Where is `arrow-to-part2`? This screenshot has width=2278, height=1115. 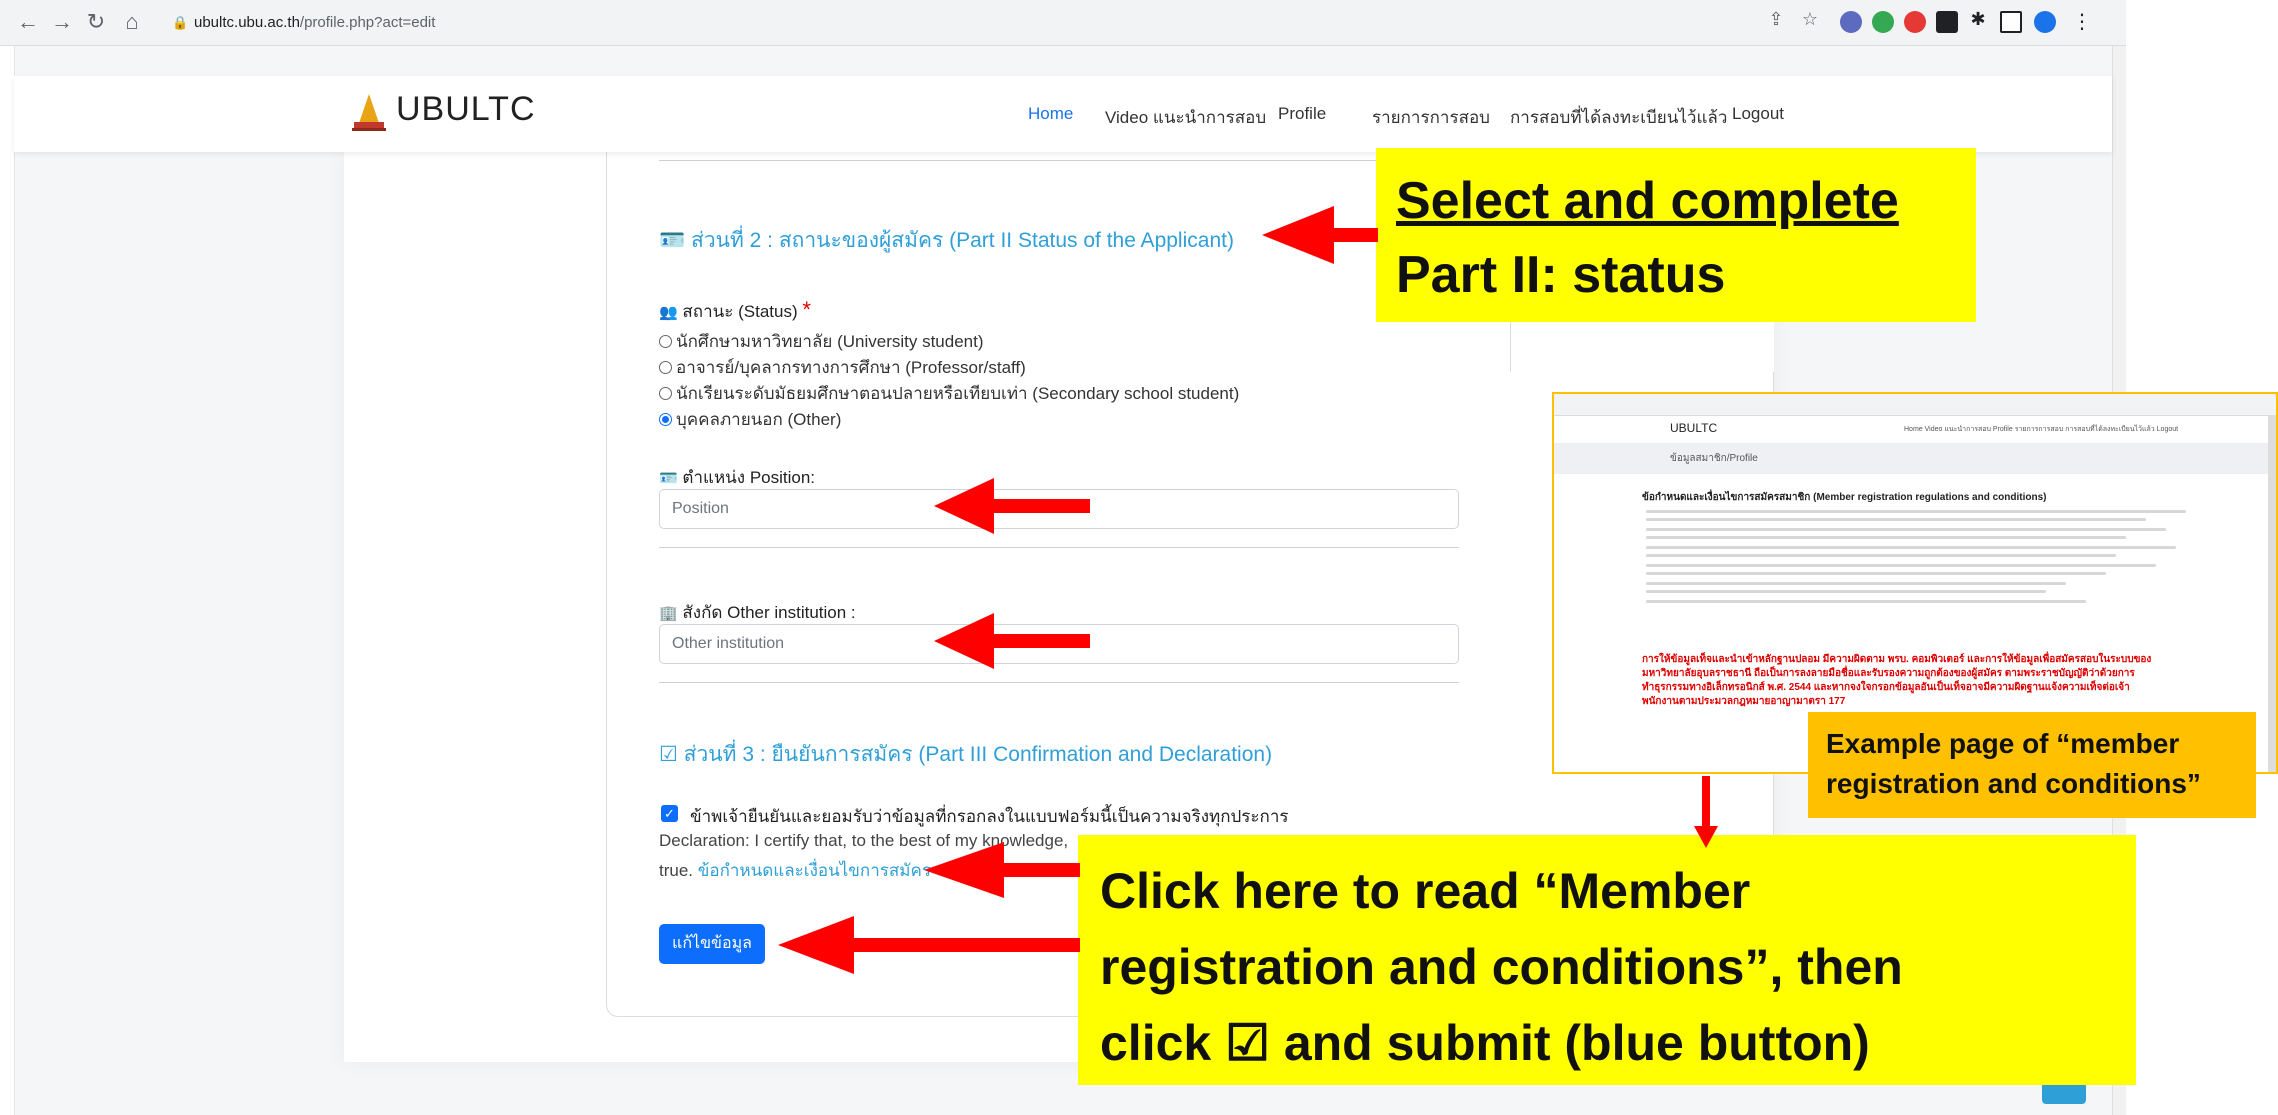
arrow-to-part2 is located at coordinates (1320, 235).